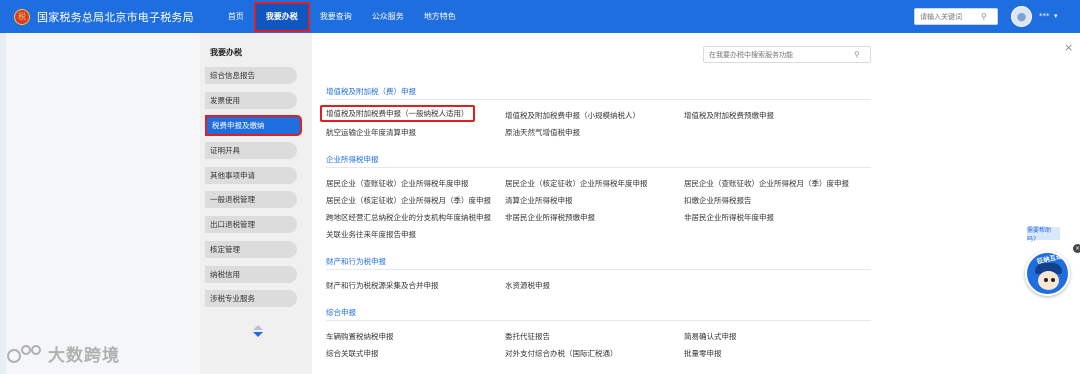 Image resolution: width=1080 pixels, height=374 pixels. I want to click on sidebar-item-assessment: 核定管理, so click(251, 249).